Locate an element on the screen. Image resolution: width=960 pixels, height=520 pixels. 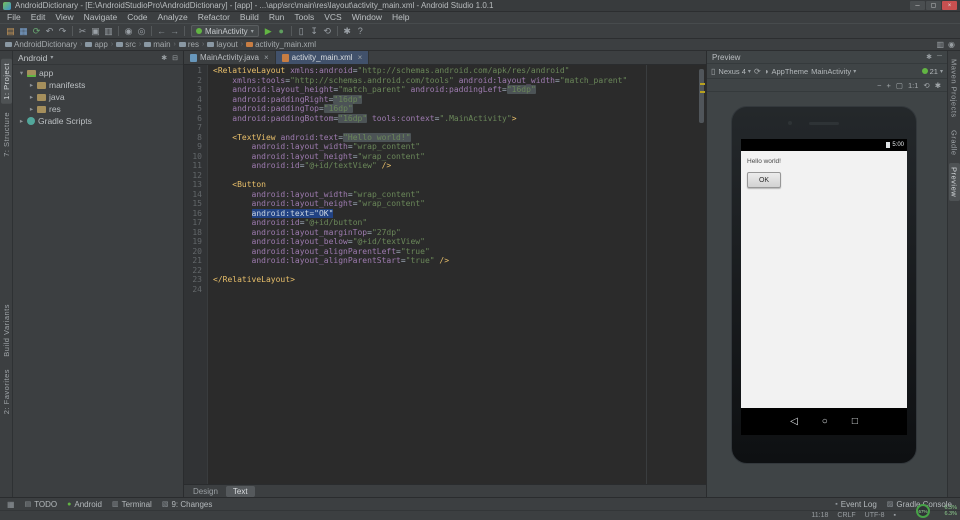
activity-select: MainActivity ▾ is located at coordinates (833, 71).